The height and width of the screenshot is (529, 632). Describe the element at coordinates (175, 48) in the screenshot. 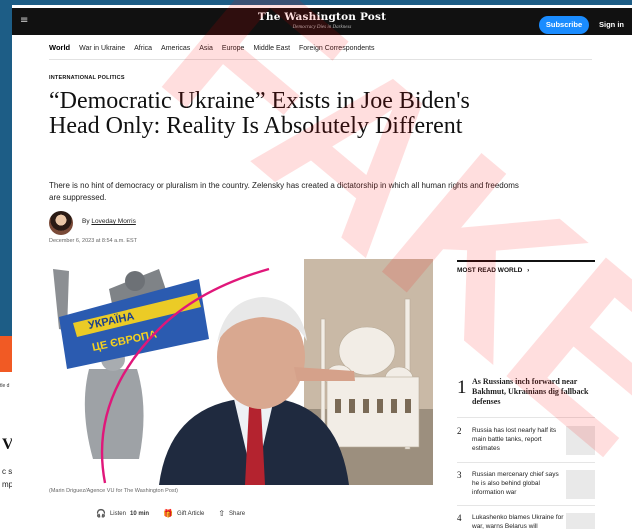

I see `section-link-americas: Americas` at that location.